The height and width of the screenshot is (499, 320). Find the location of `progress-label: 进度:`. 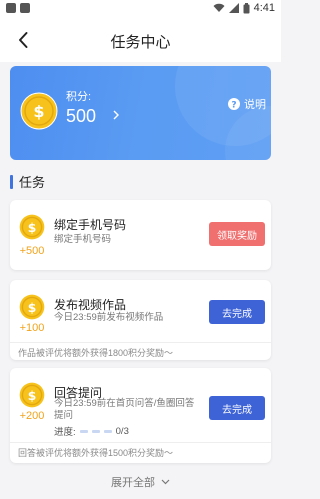

progress-label: 进度: is located at coordinates (65, 432).